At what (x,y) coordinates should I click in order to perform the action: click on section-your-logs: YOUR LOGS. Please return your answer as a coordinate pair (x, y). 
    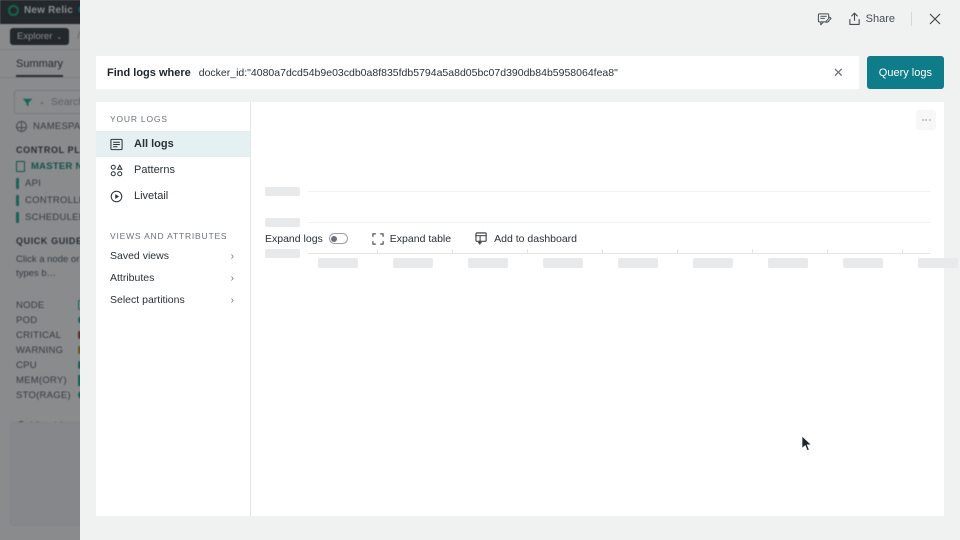
    Looking at the image, I should click on (139, 119).